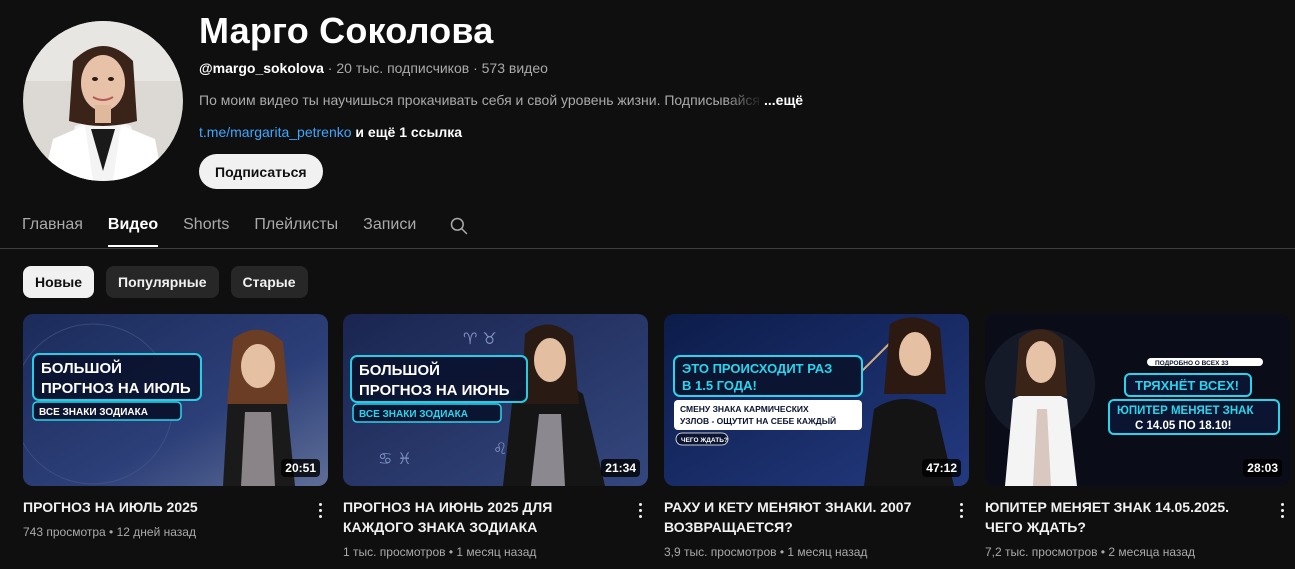  Describe the element at coordinates (59, 282) in the screenshot. I see `chip-newest: Новые` at that location.